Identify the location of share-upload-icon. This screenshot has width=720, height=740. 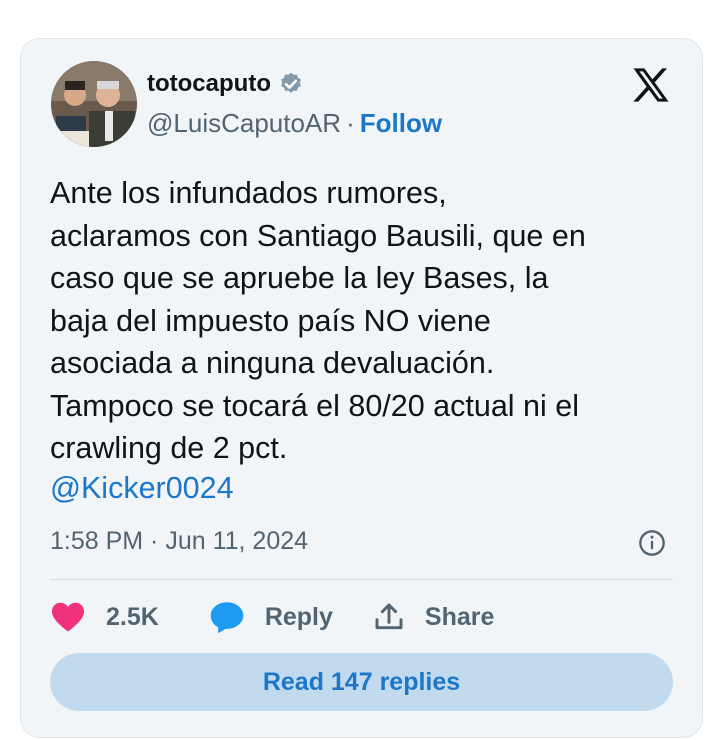
(389, 616).